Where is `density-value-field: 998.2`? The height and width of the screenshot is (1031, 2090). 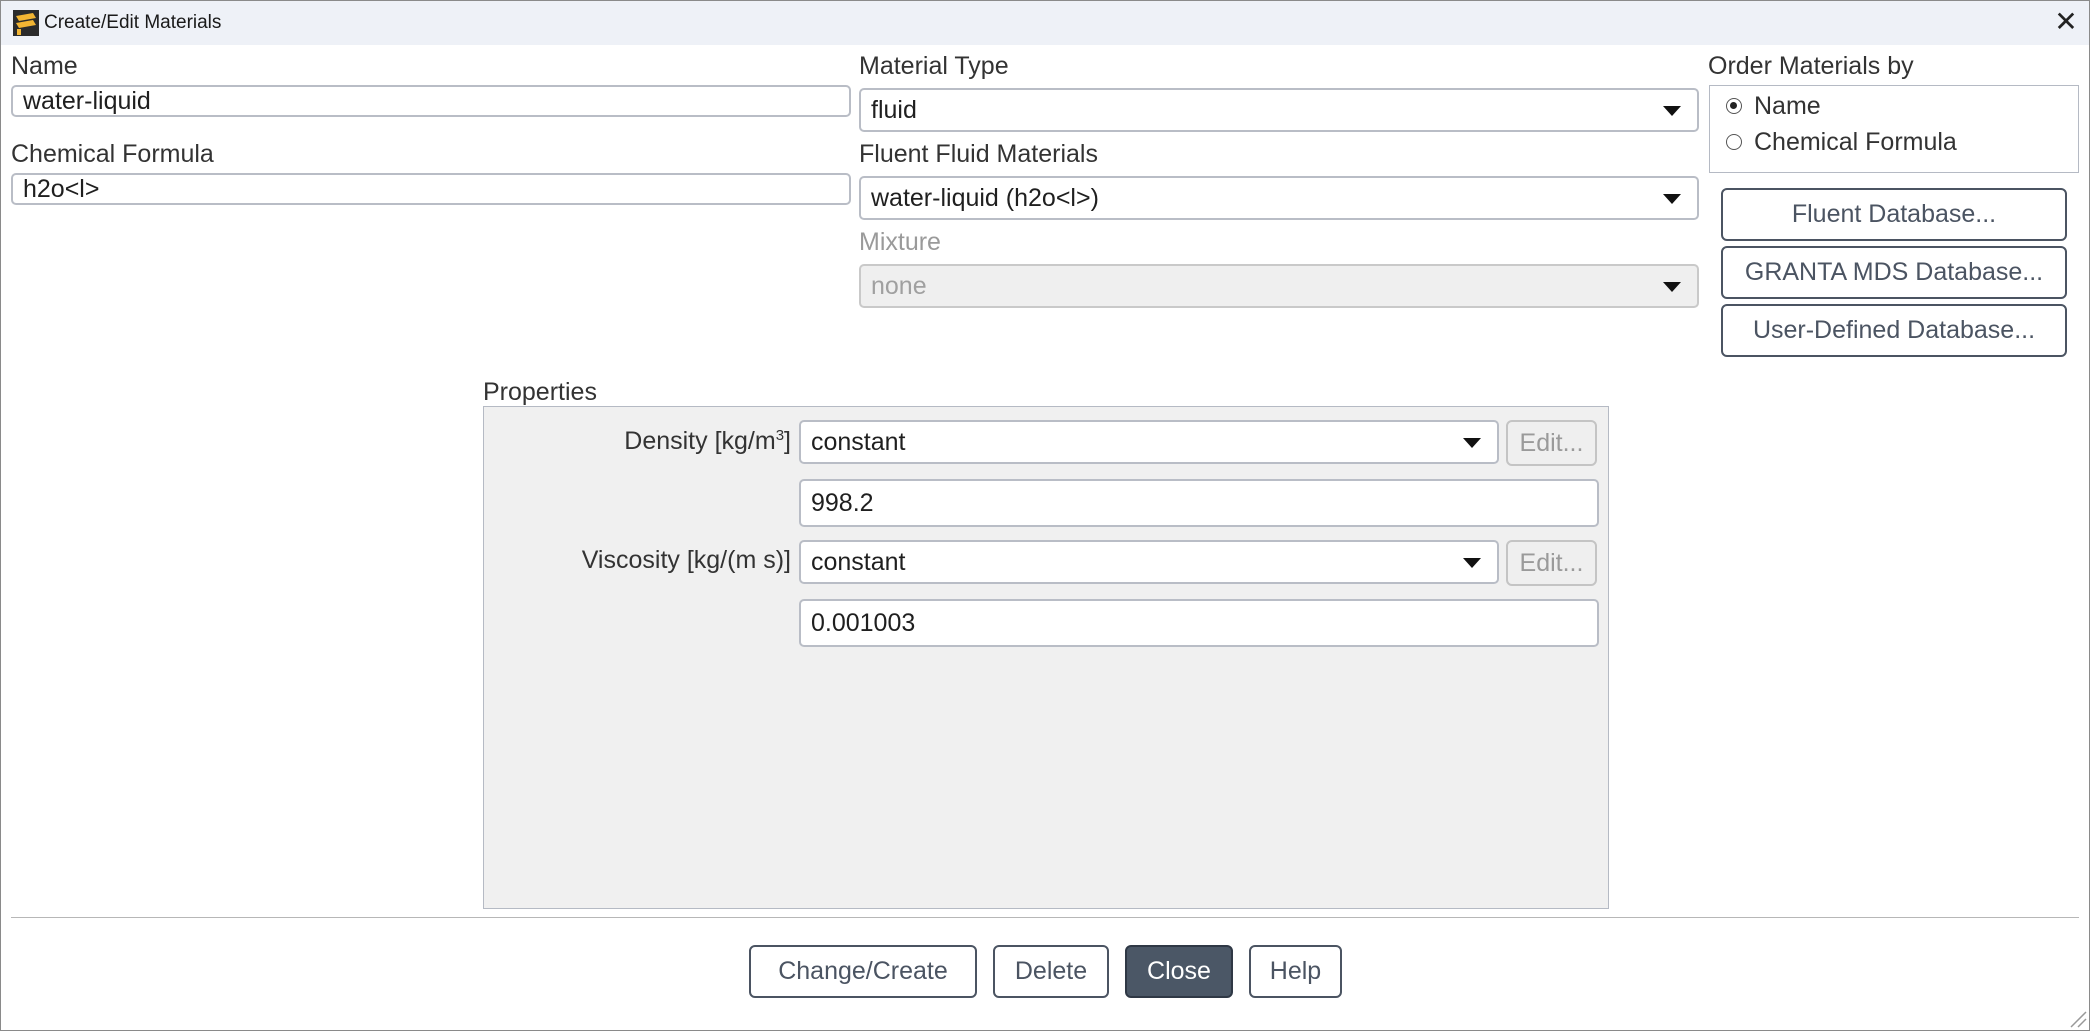 density-value-field: 998.2 is located at coordinates (1199, 503).